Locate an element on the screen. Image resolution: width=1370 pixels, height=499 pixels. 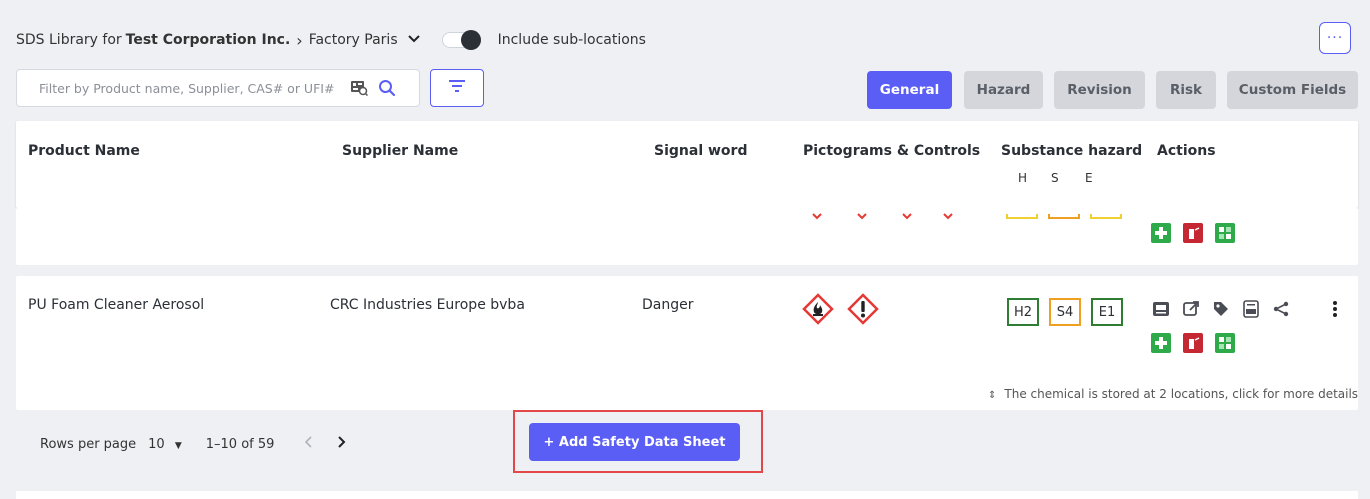
rows-per-page-label: Rows per page is located at coordinates (88, 444).